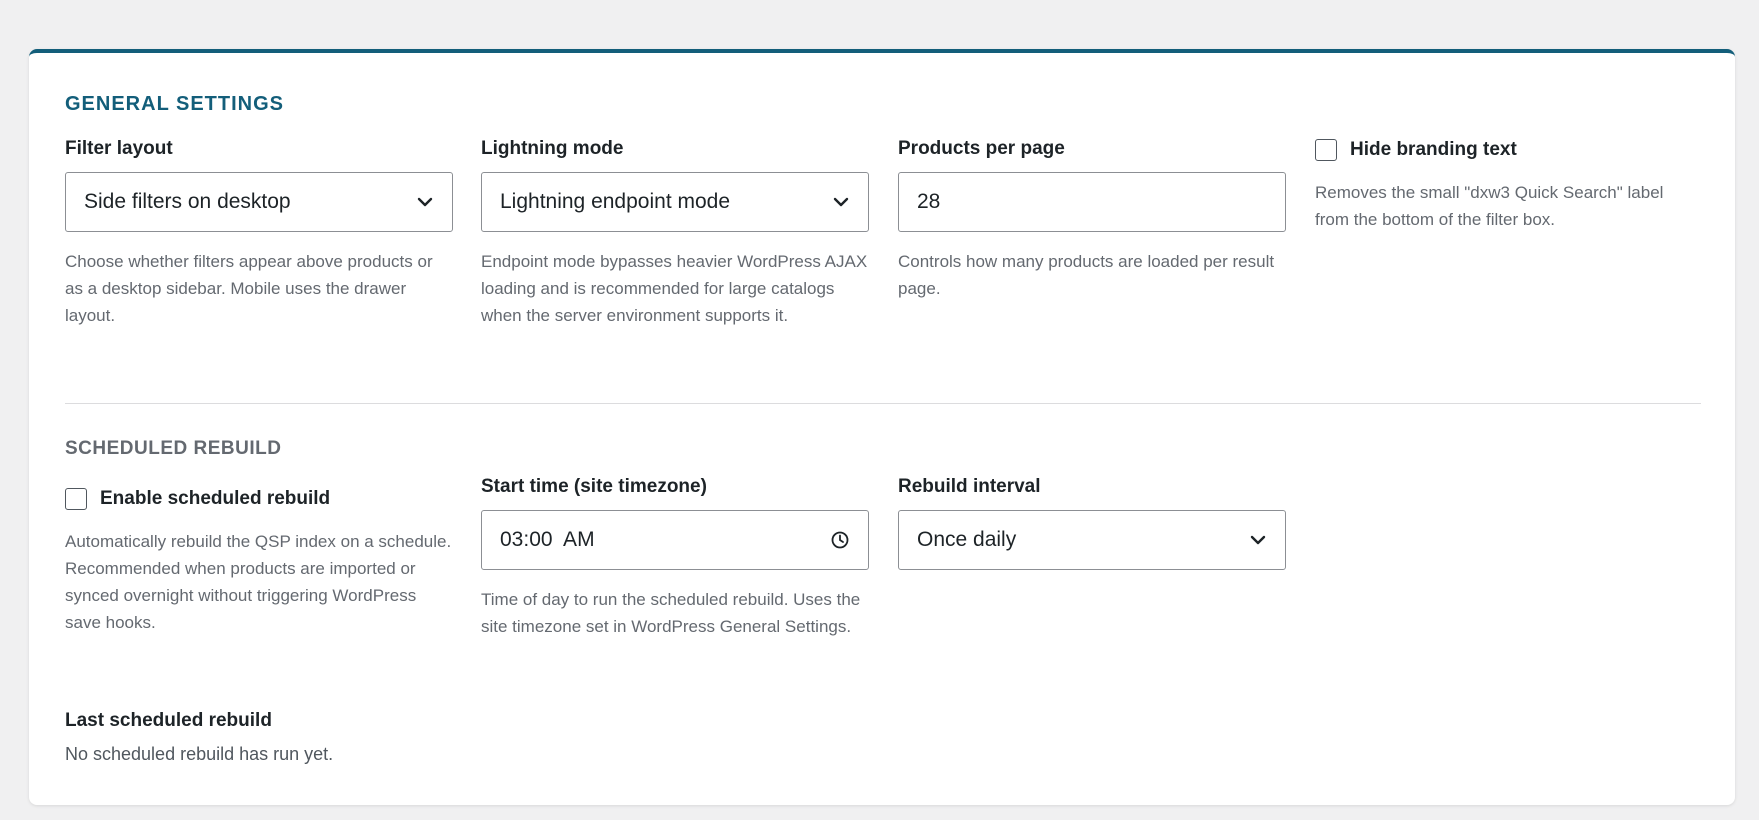  What do you see at coordinates (1433, 150) in the screenshot?
I see `hide-branding-label: Hide branding text` at bounding box center [1433, 150].